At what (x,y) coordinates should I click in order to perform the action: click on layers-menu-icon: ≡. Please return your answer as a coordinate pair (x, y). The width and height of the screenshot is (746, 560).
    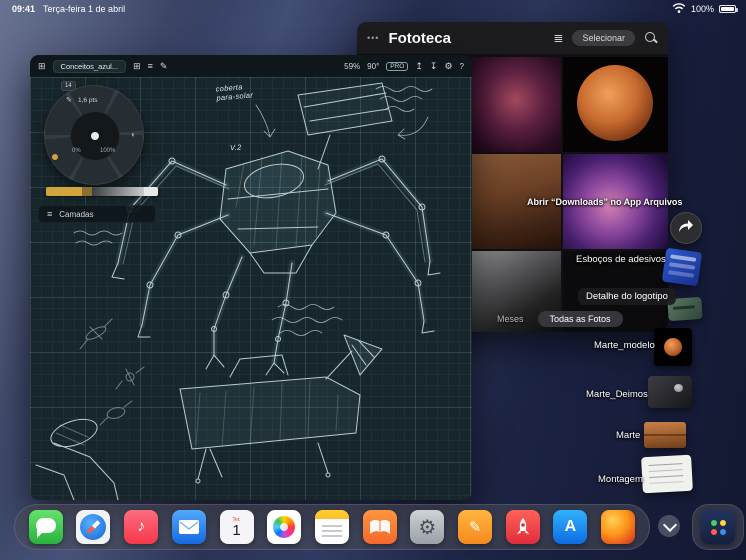
    Looking at the image, I should click on (49, 214).